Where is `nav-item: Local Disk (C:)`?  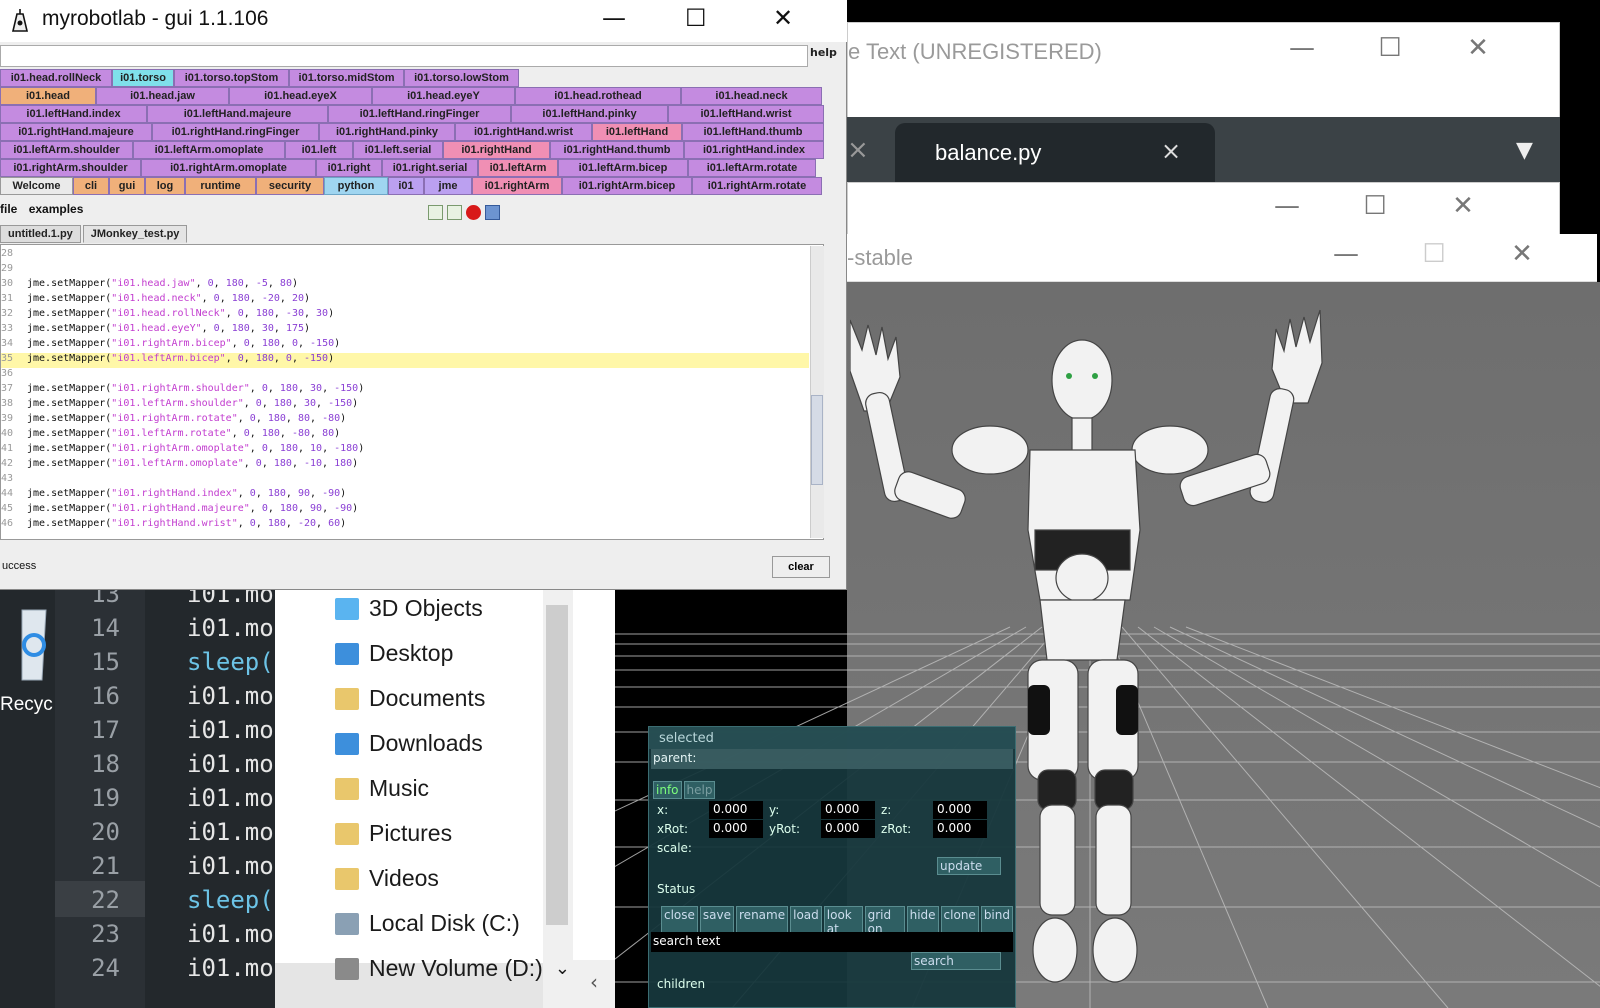
nav-item: Local Disk (C:) is located at coordinates (427, 923).